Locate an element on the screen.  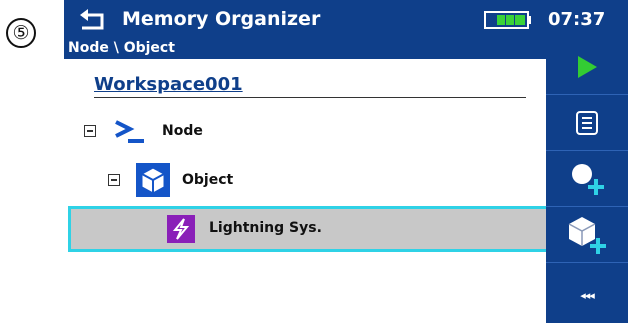
add-node-button is located at coordinates (587, 179).